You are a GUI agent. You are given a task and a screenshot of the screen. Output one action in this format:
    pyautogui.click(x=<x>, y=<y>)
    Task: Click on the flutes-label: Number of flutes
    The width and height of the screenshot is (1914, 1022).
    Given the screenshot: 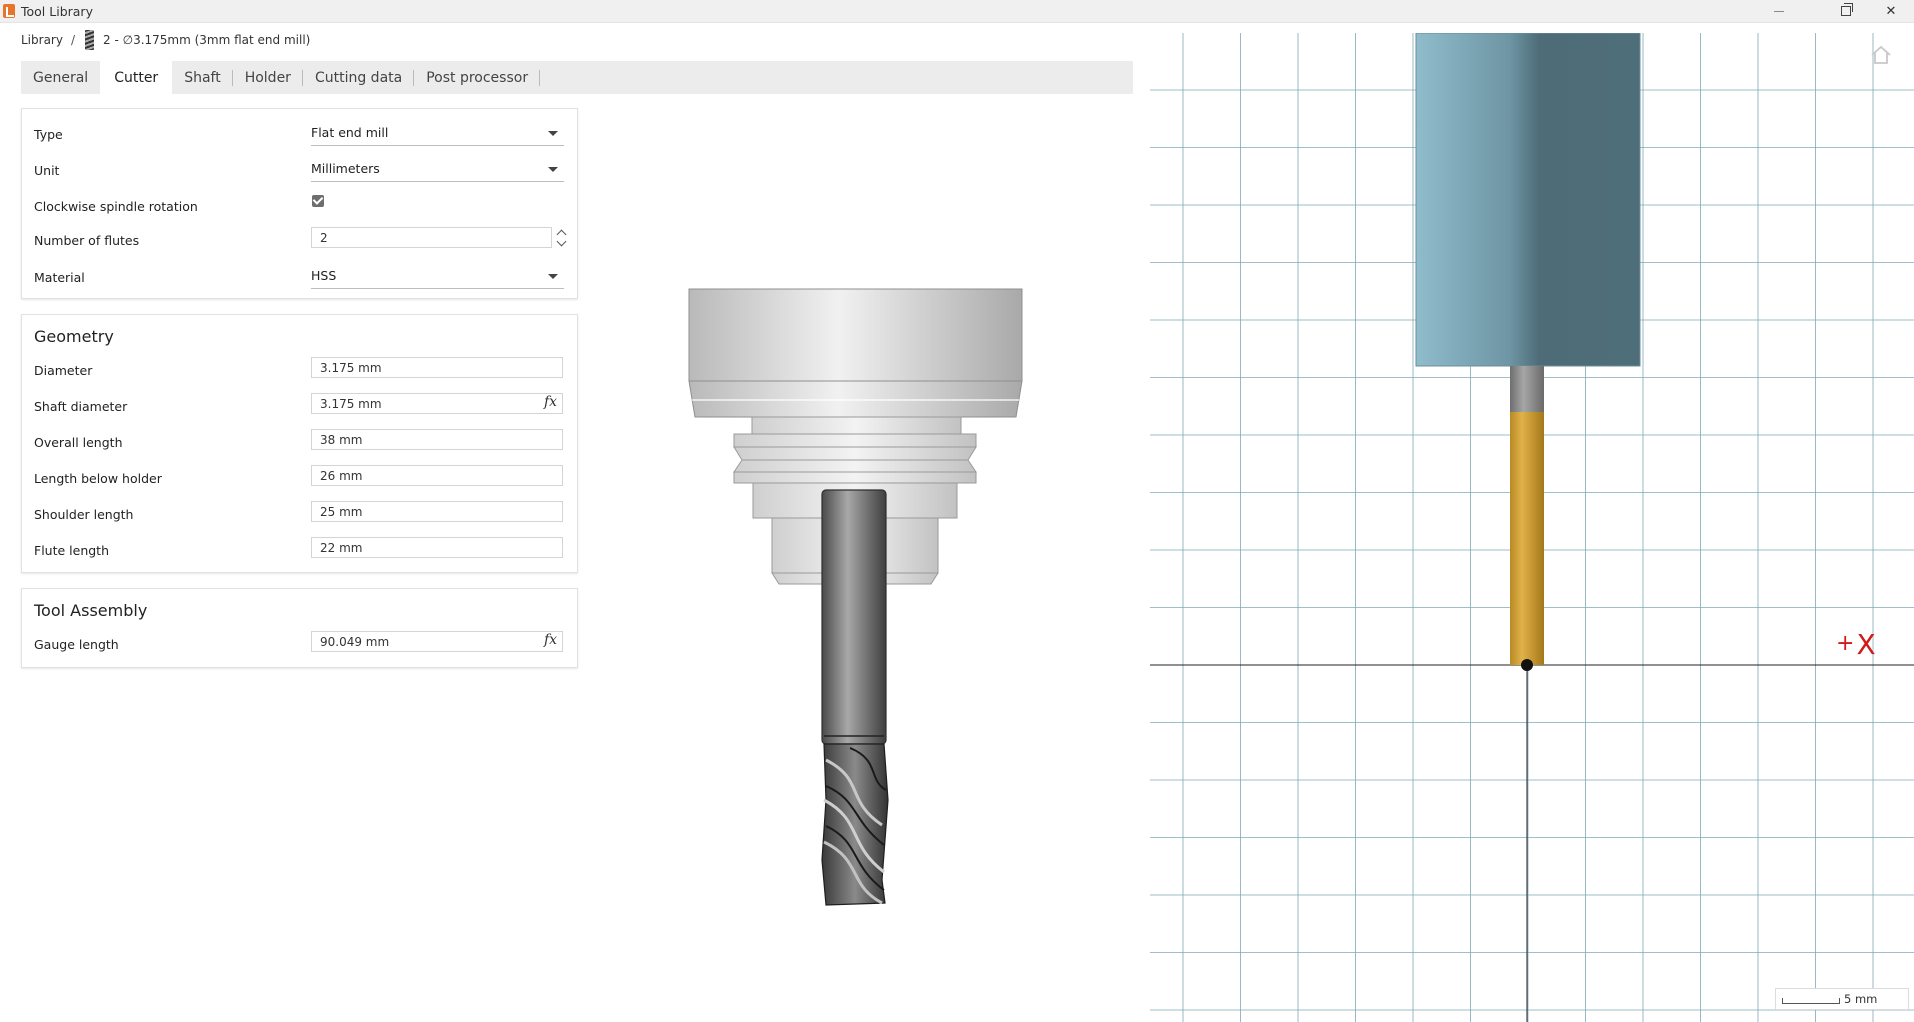 What is the action you would take?
    pyautogui.click(x=87, y=240)
    